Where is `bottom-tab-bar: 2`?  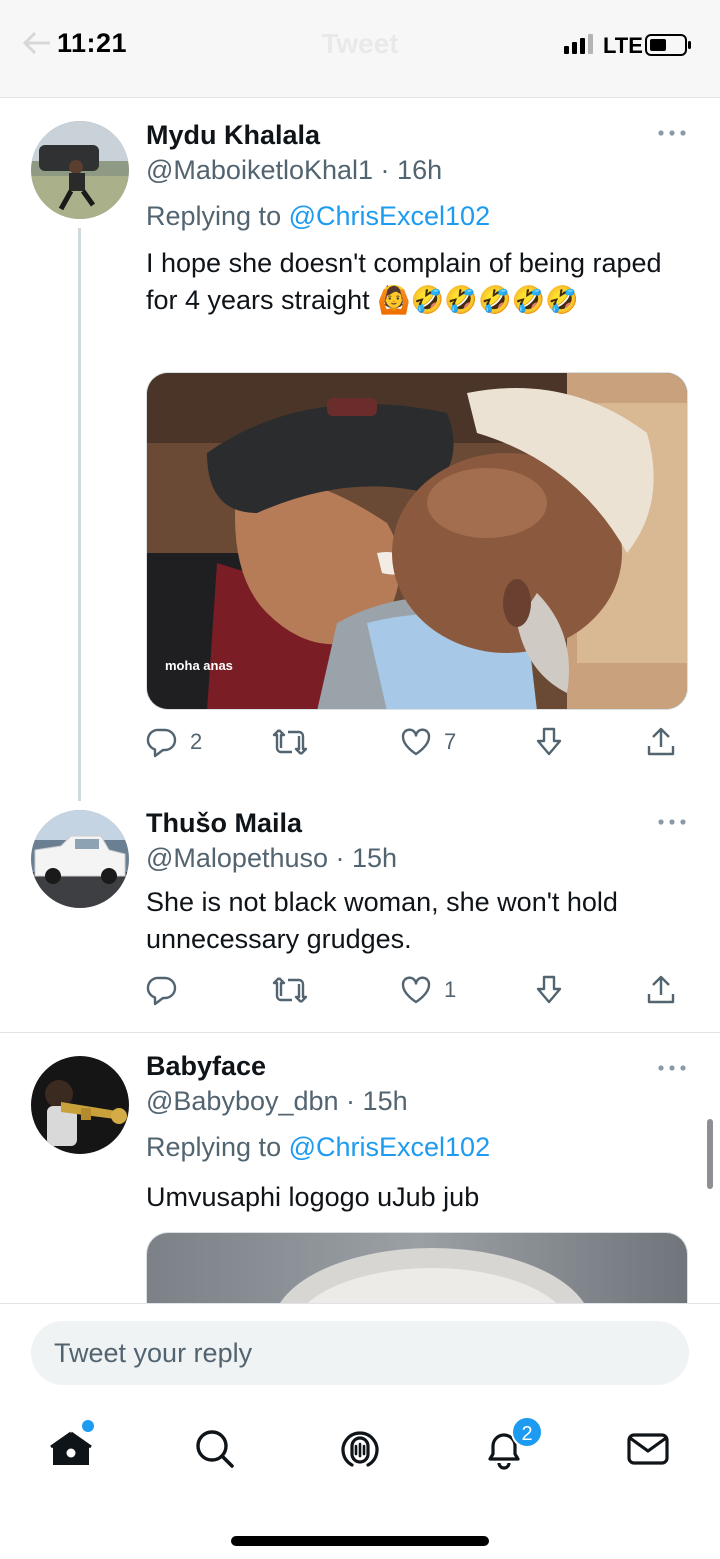 bottom-tab-bar: 2 is located at coordinates (360, 1481).